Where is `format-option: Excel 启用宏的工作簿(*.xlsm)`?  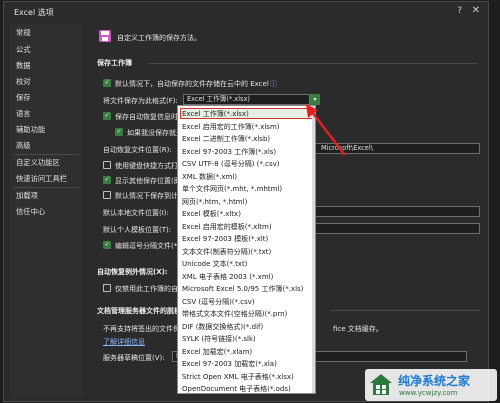 format-option: Excel 启用宏的工作簿(*.xlsm) is located at coordinates (231, 127).